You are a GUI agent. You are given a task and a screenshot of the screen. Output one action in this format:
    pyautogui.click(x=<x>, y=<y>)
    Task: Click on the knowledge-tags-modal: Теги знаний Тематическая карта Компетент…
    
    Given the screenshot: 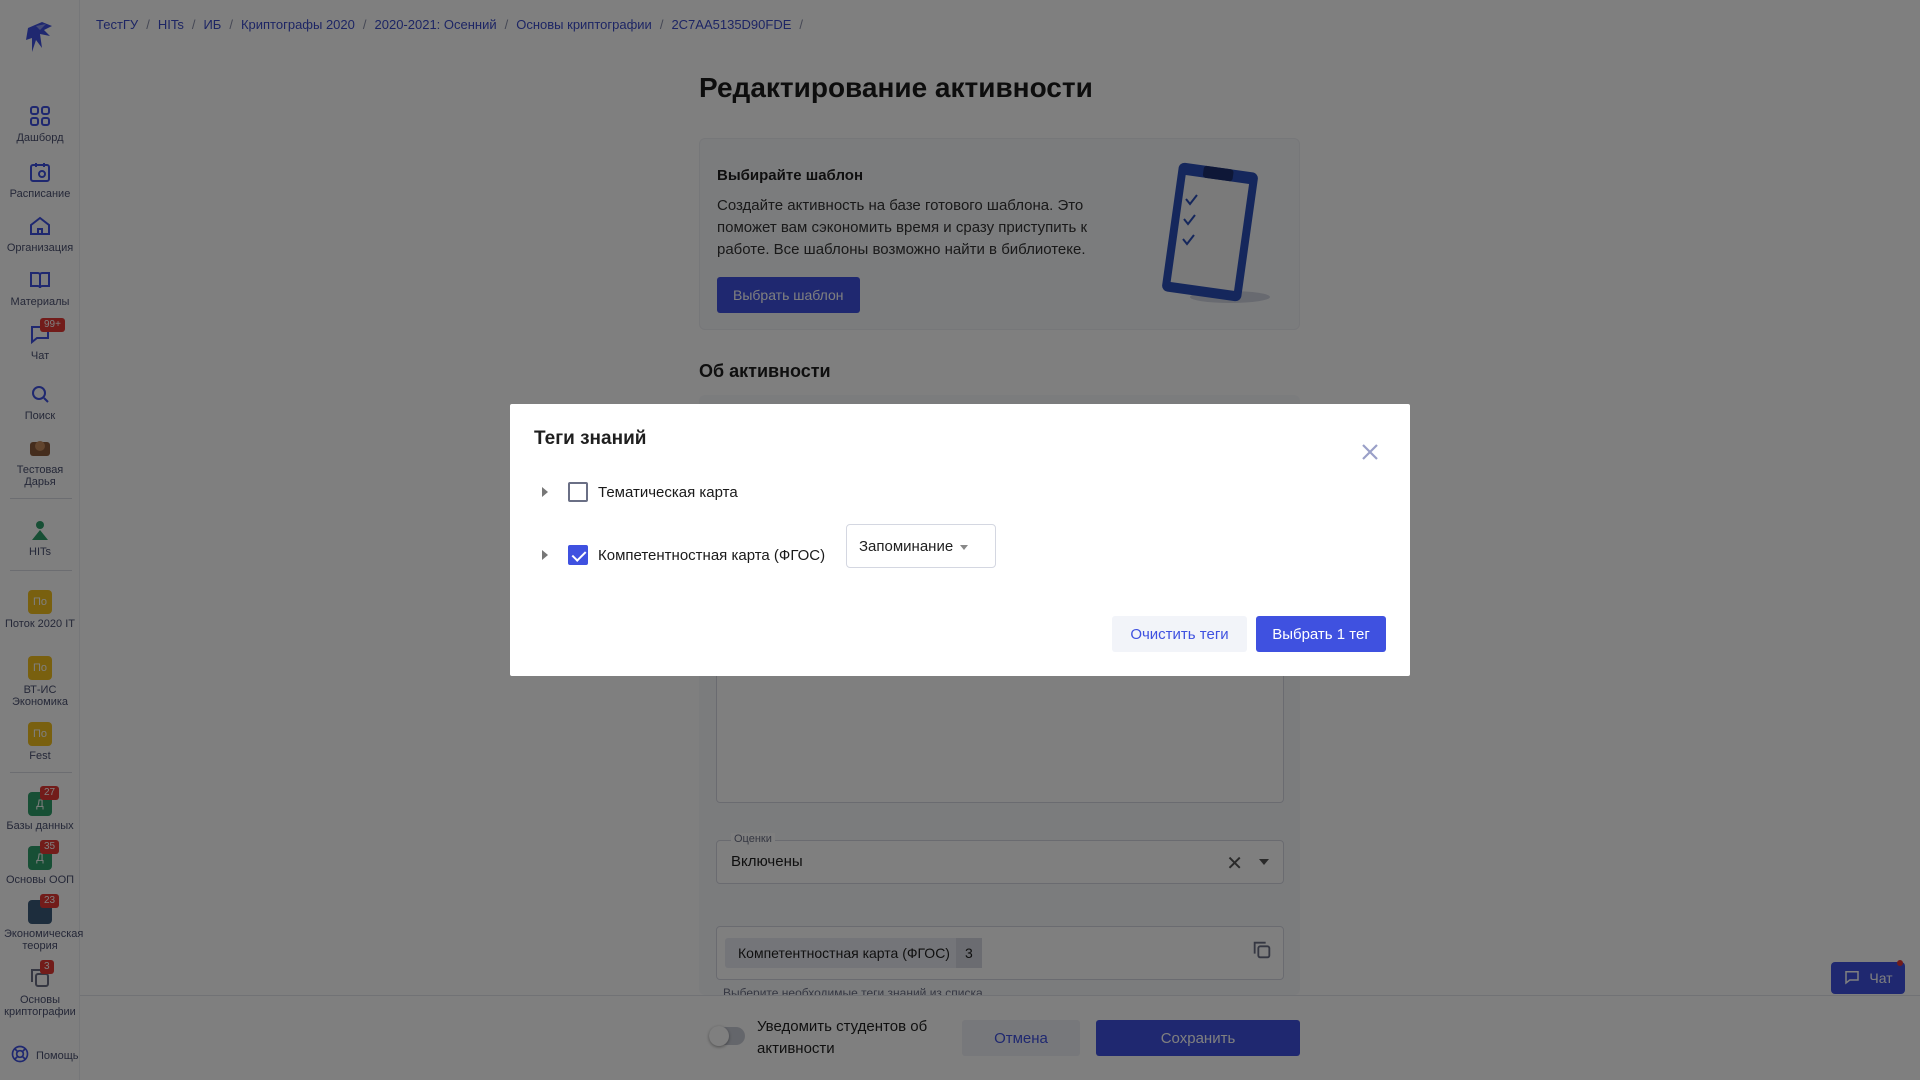 What is the action you would take?
    pyautogui.click(x=960, y=540)
    